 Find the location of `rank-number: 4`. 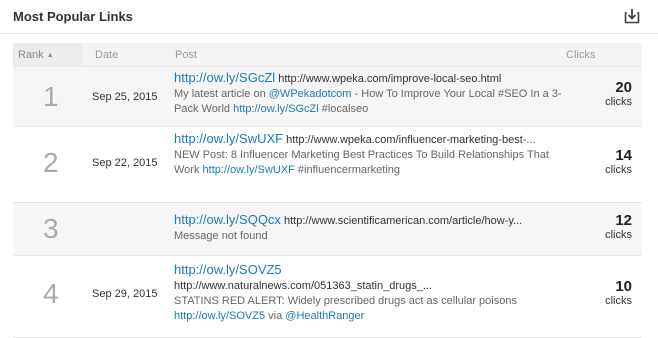

rank-number: 4 is located at coordinates (51, 293).